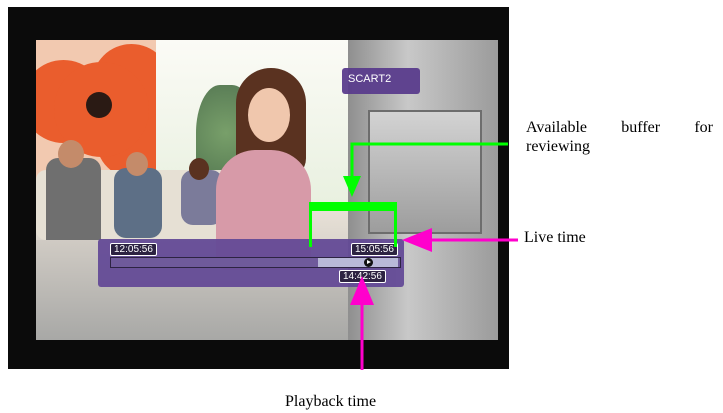  Describe the element at coordinates (417, 240) in the screenshot. I see `live-arrowhead-icon` at that location.